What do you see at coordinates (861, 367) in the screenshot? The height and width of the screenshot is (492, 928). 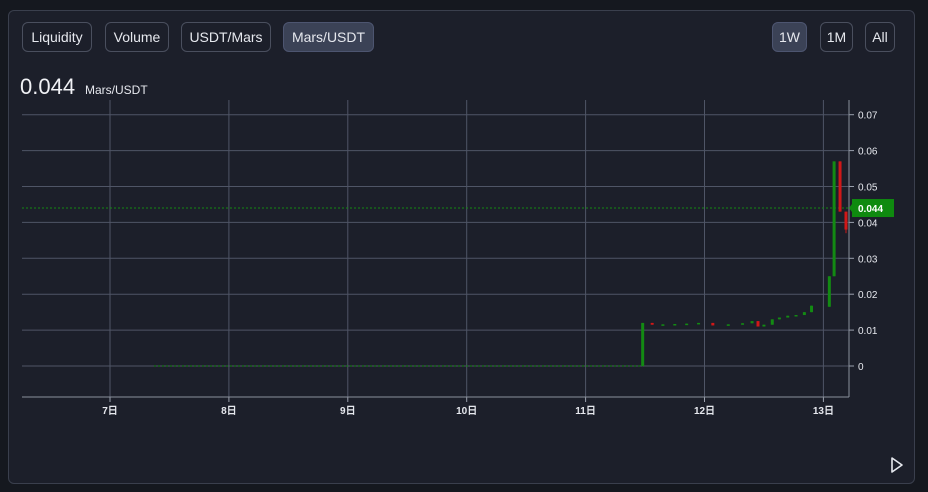 I see `y-tick-label: 0` at bounding box center [861, 367].